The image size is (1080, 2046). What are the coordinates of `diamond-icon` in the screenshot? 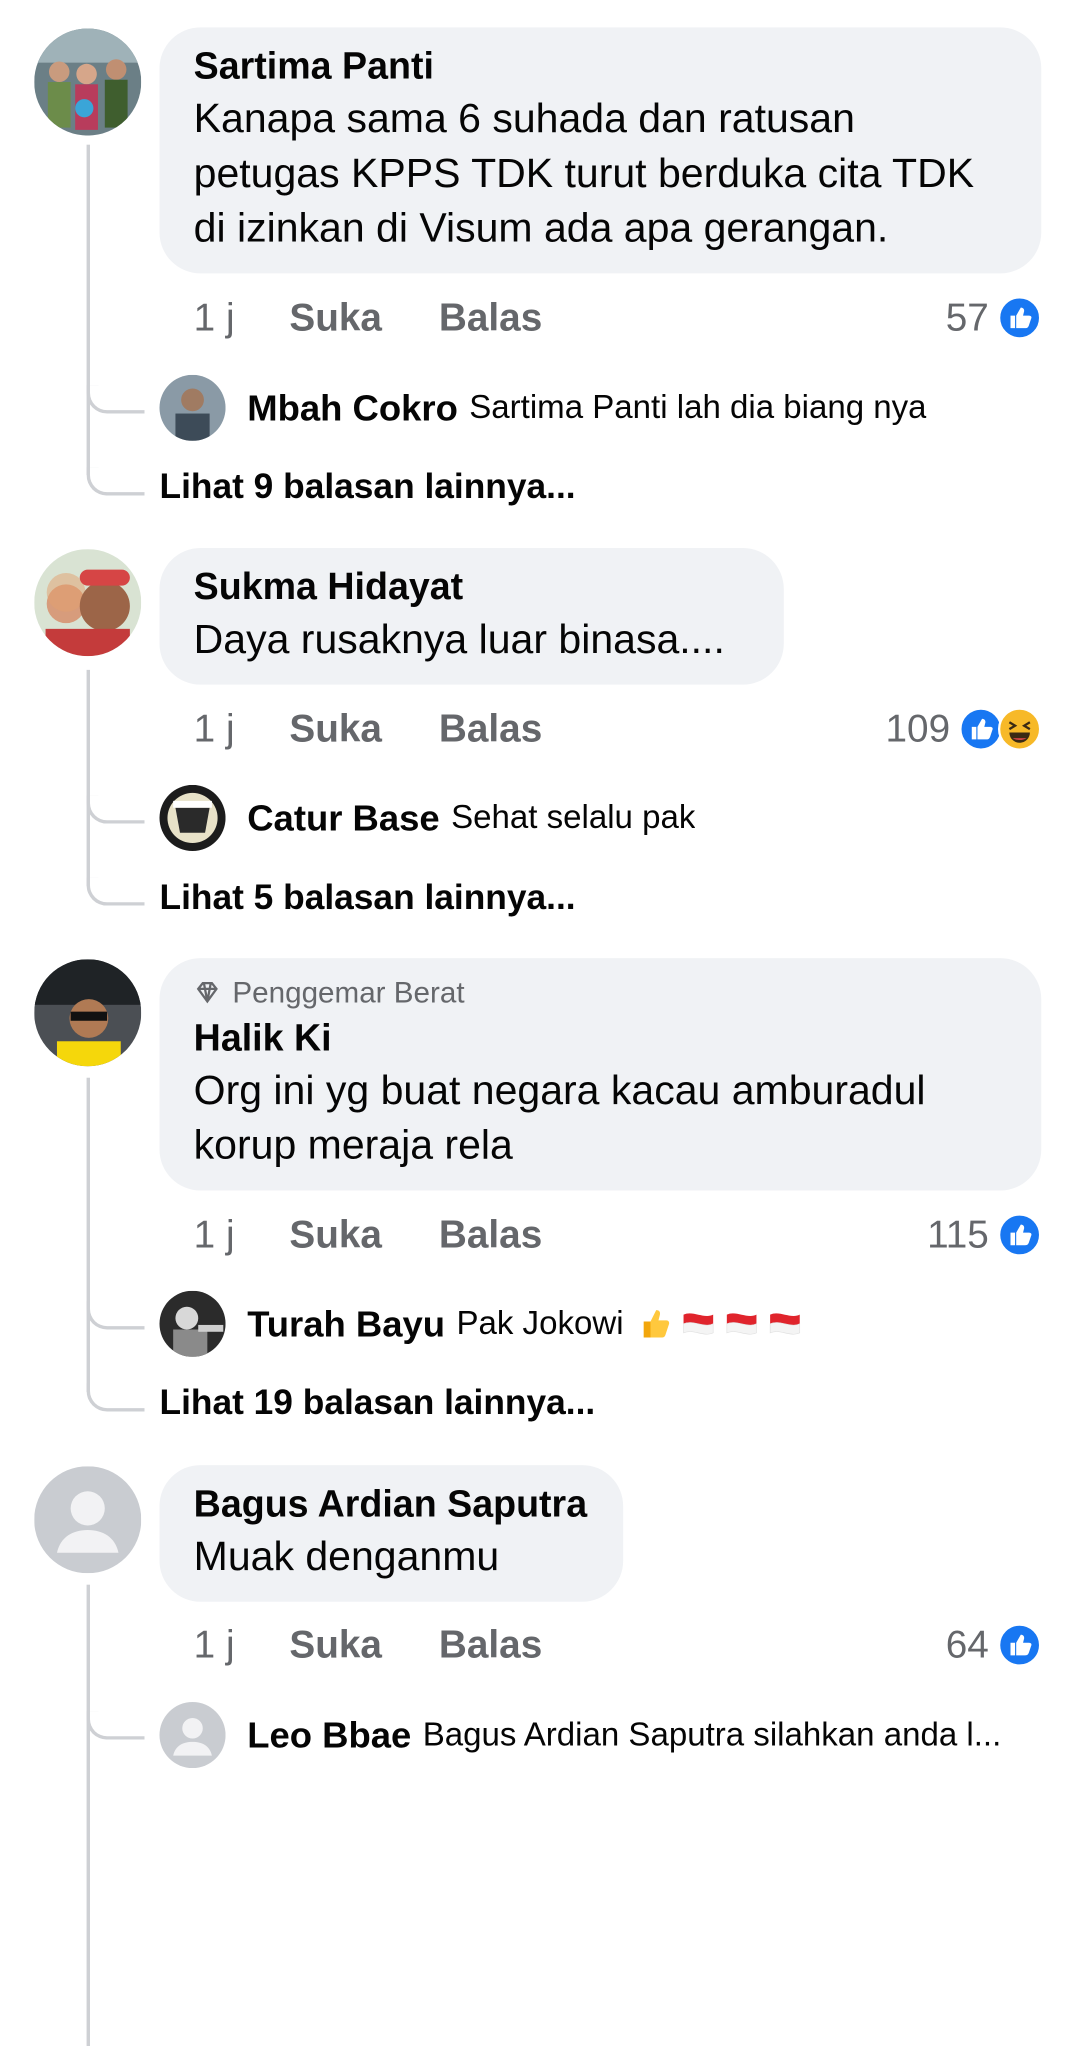 It's located at (207, 993).